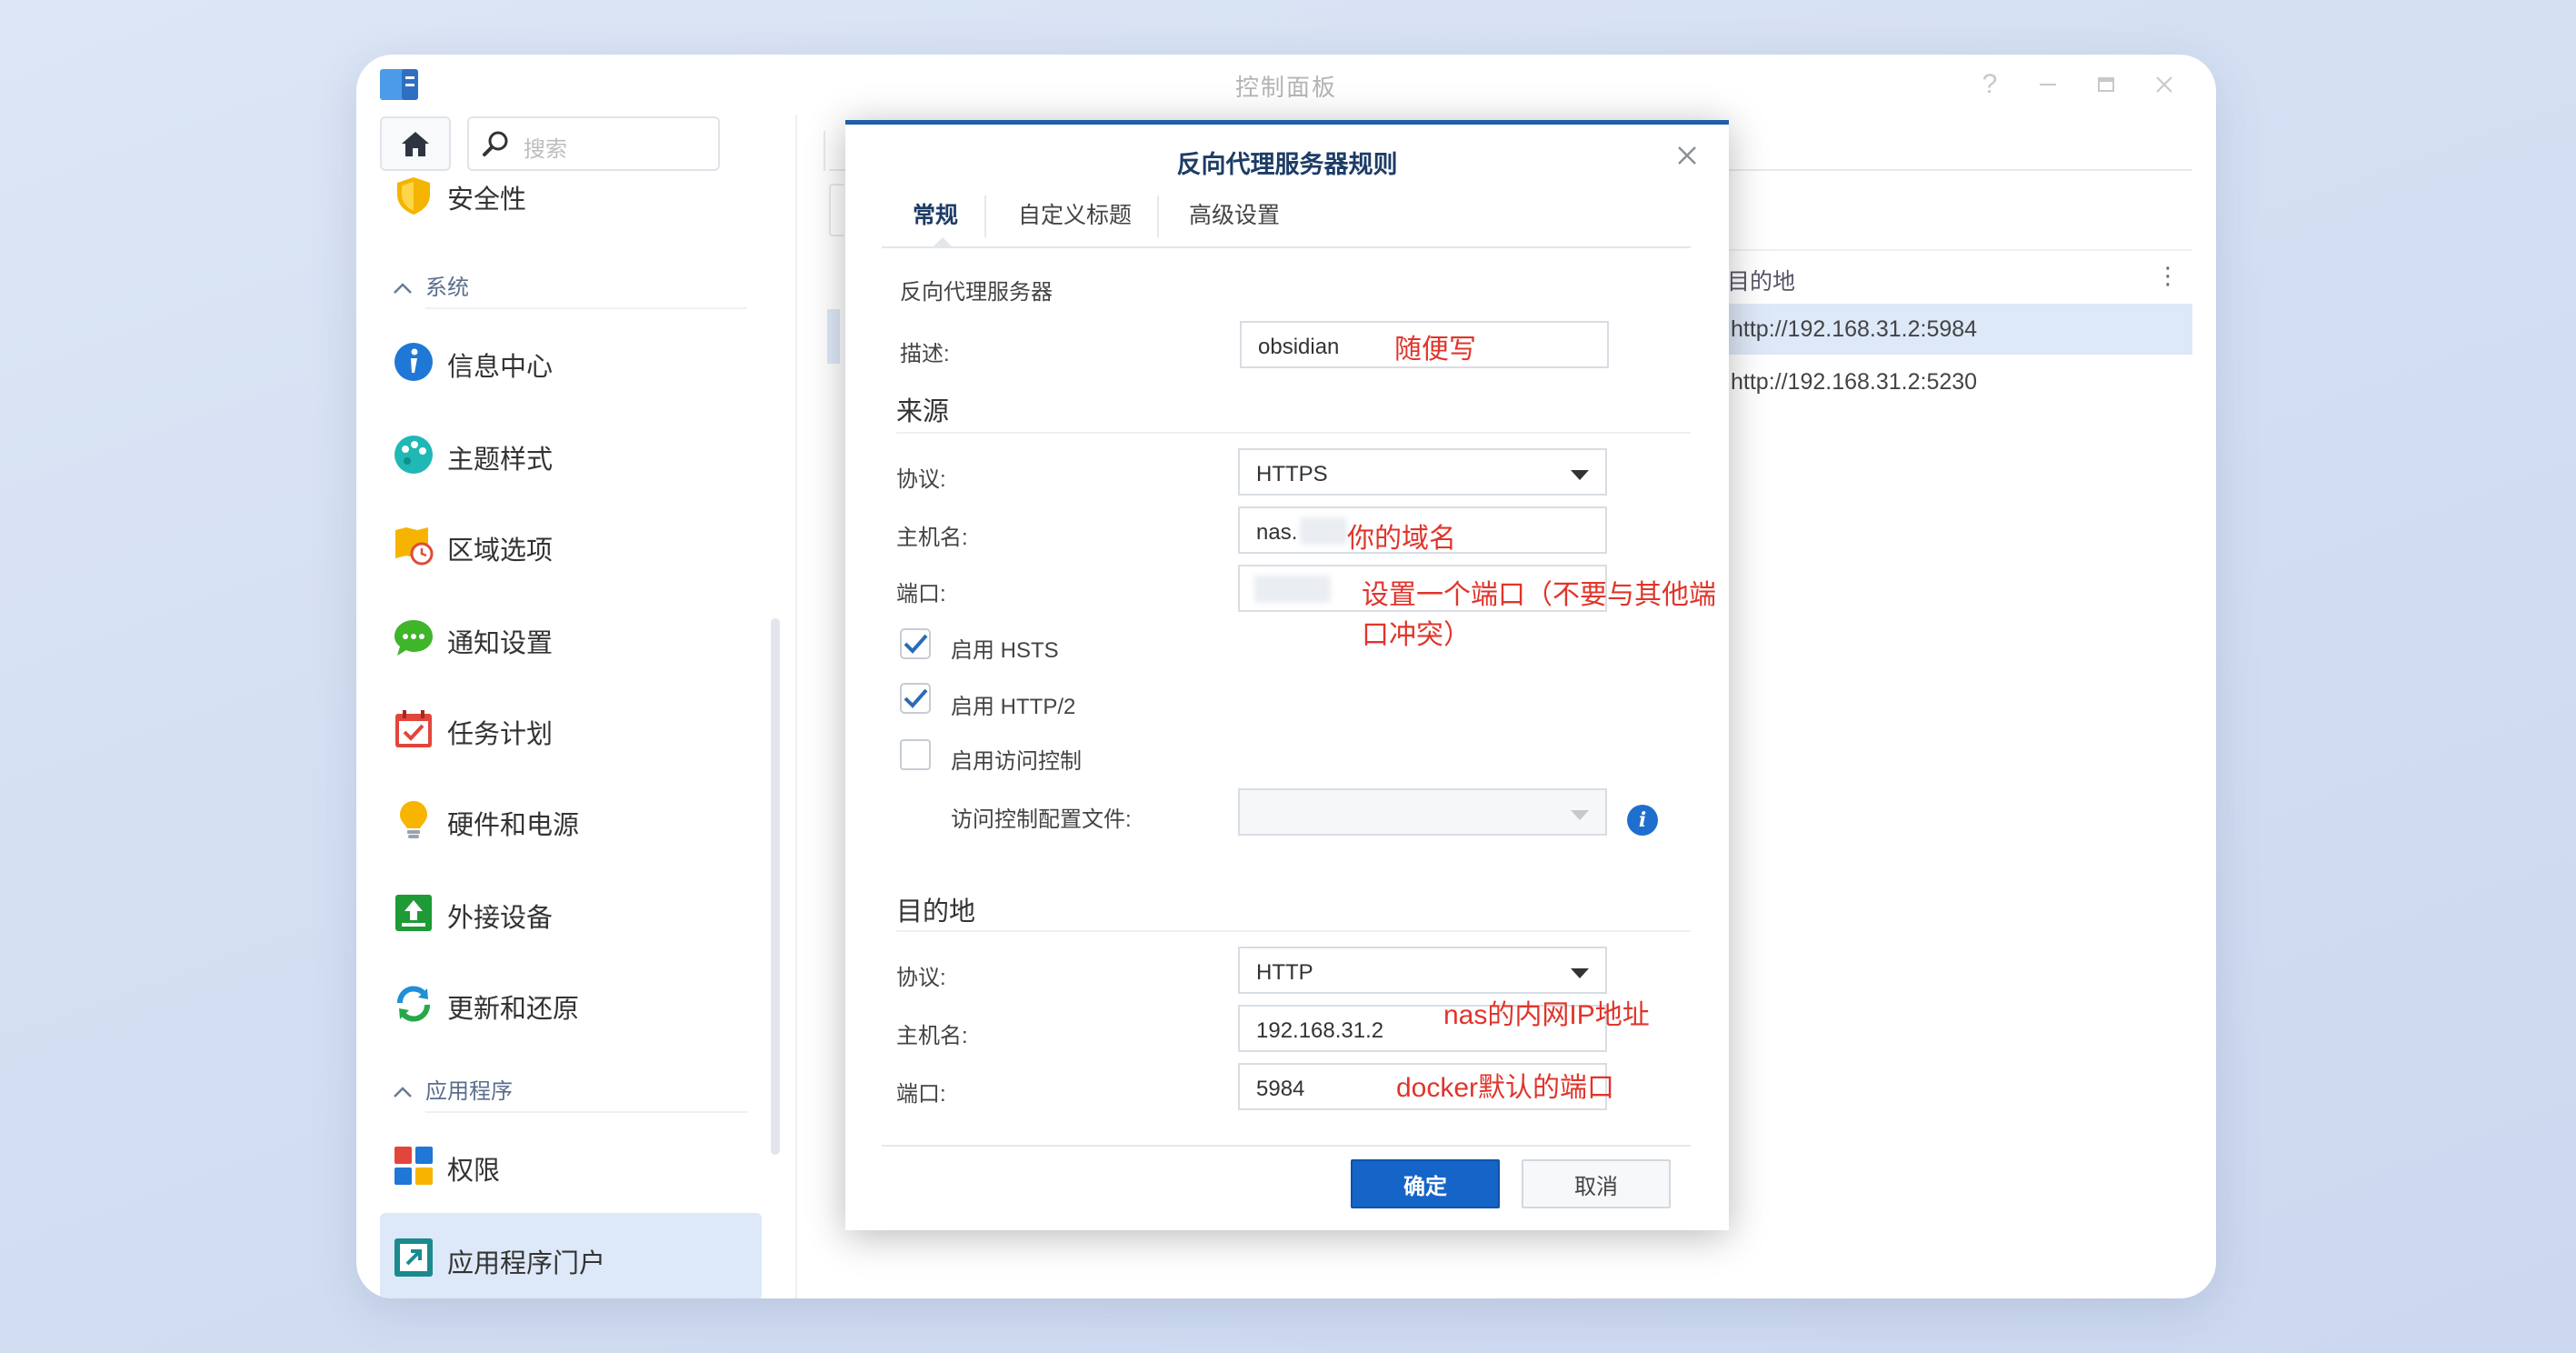 This screenshot has width=2576, height=1353. What do you see at coordinates (1687, 156) in the screenshot?
I see `close-icon` at bounding box center [1687, 156].